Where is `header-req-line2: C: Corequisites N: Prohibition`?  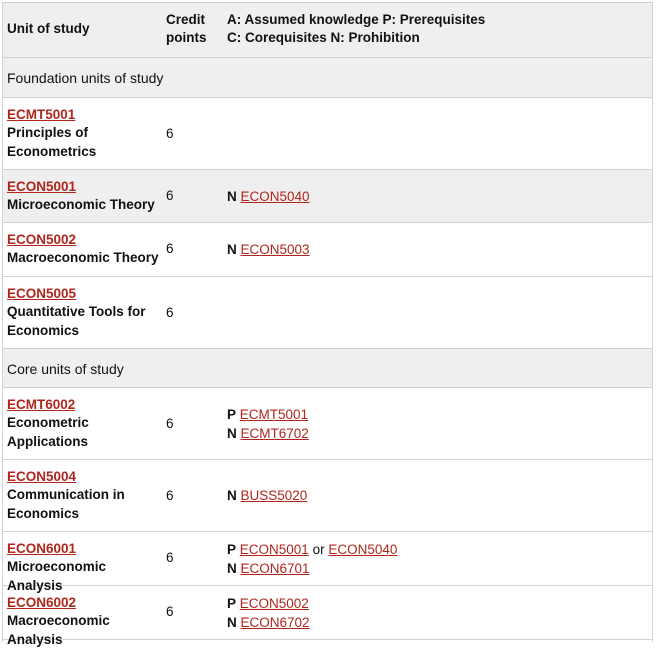
header-req-line2: C: Corequisites N: Prohibition is located at coordinates (323, 37).